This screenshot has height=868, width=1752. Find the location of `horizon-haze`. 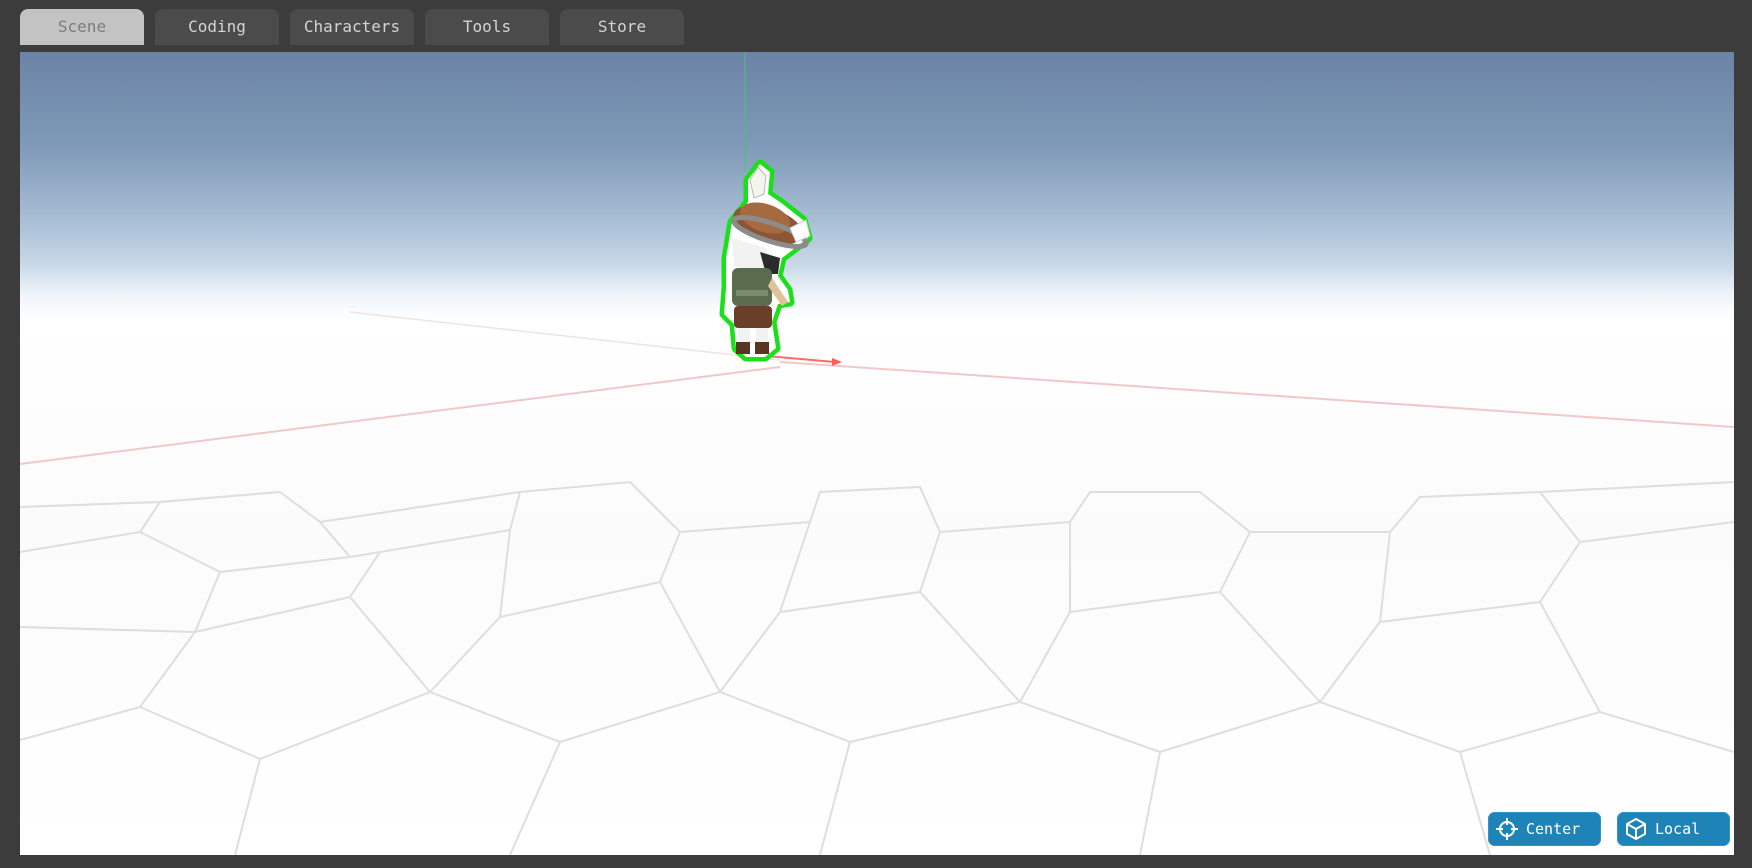

horizon-haze is located at coordinates (877, 297).